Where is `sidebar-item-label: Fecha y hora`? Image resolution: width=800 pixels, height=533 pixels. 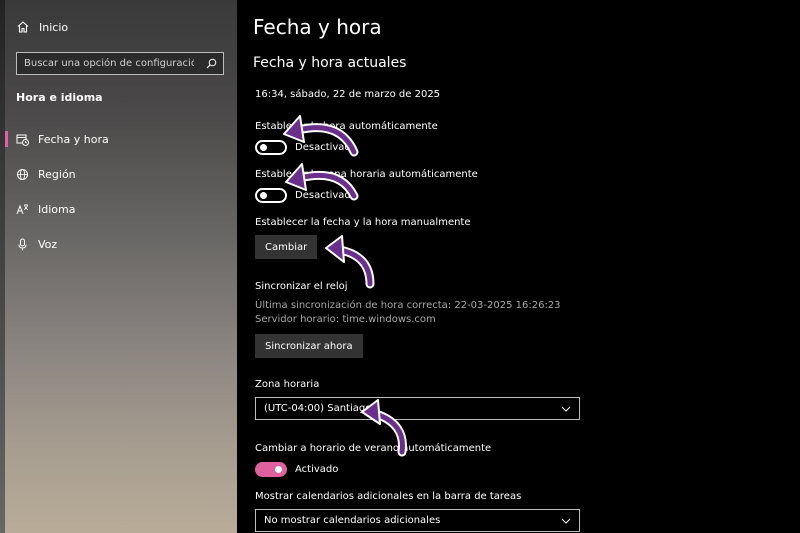
sidebar-item-label: Fecha y hora is located at coordinates (73, 139).